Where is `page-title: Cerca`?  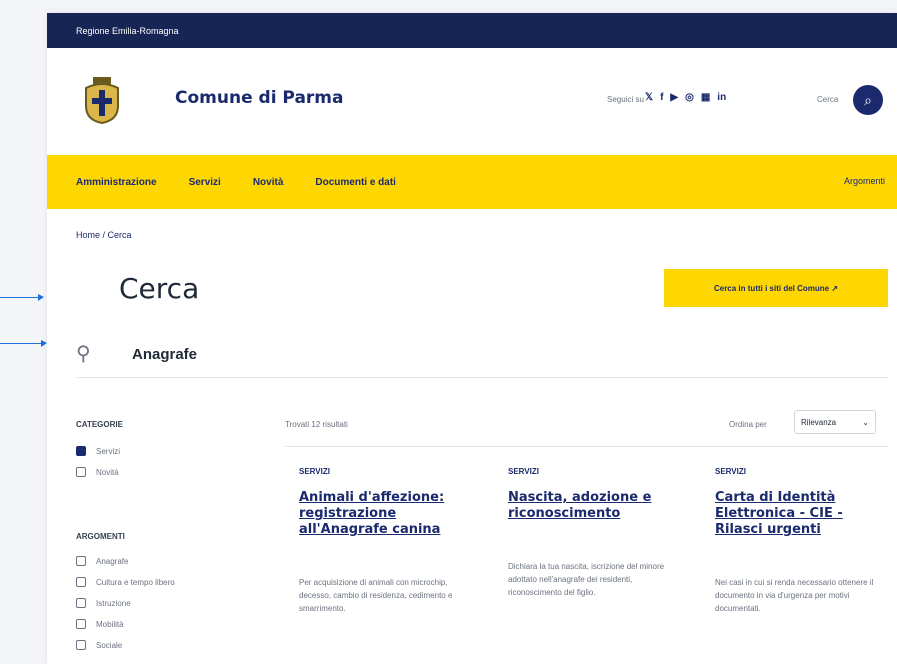
page-title: Cerca is located at coordinates (159, 288).